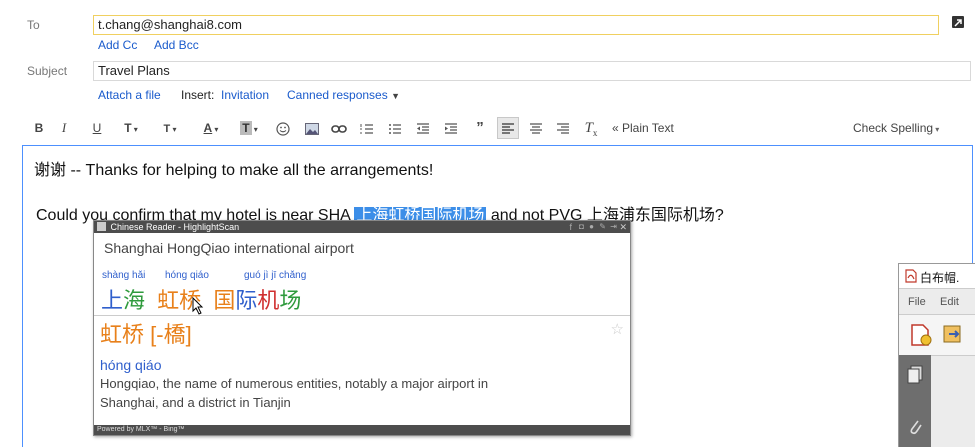  I want to click on camera-icon: ◘, so click(581, 227).